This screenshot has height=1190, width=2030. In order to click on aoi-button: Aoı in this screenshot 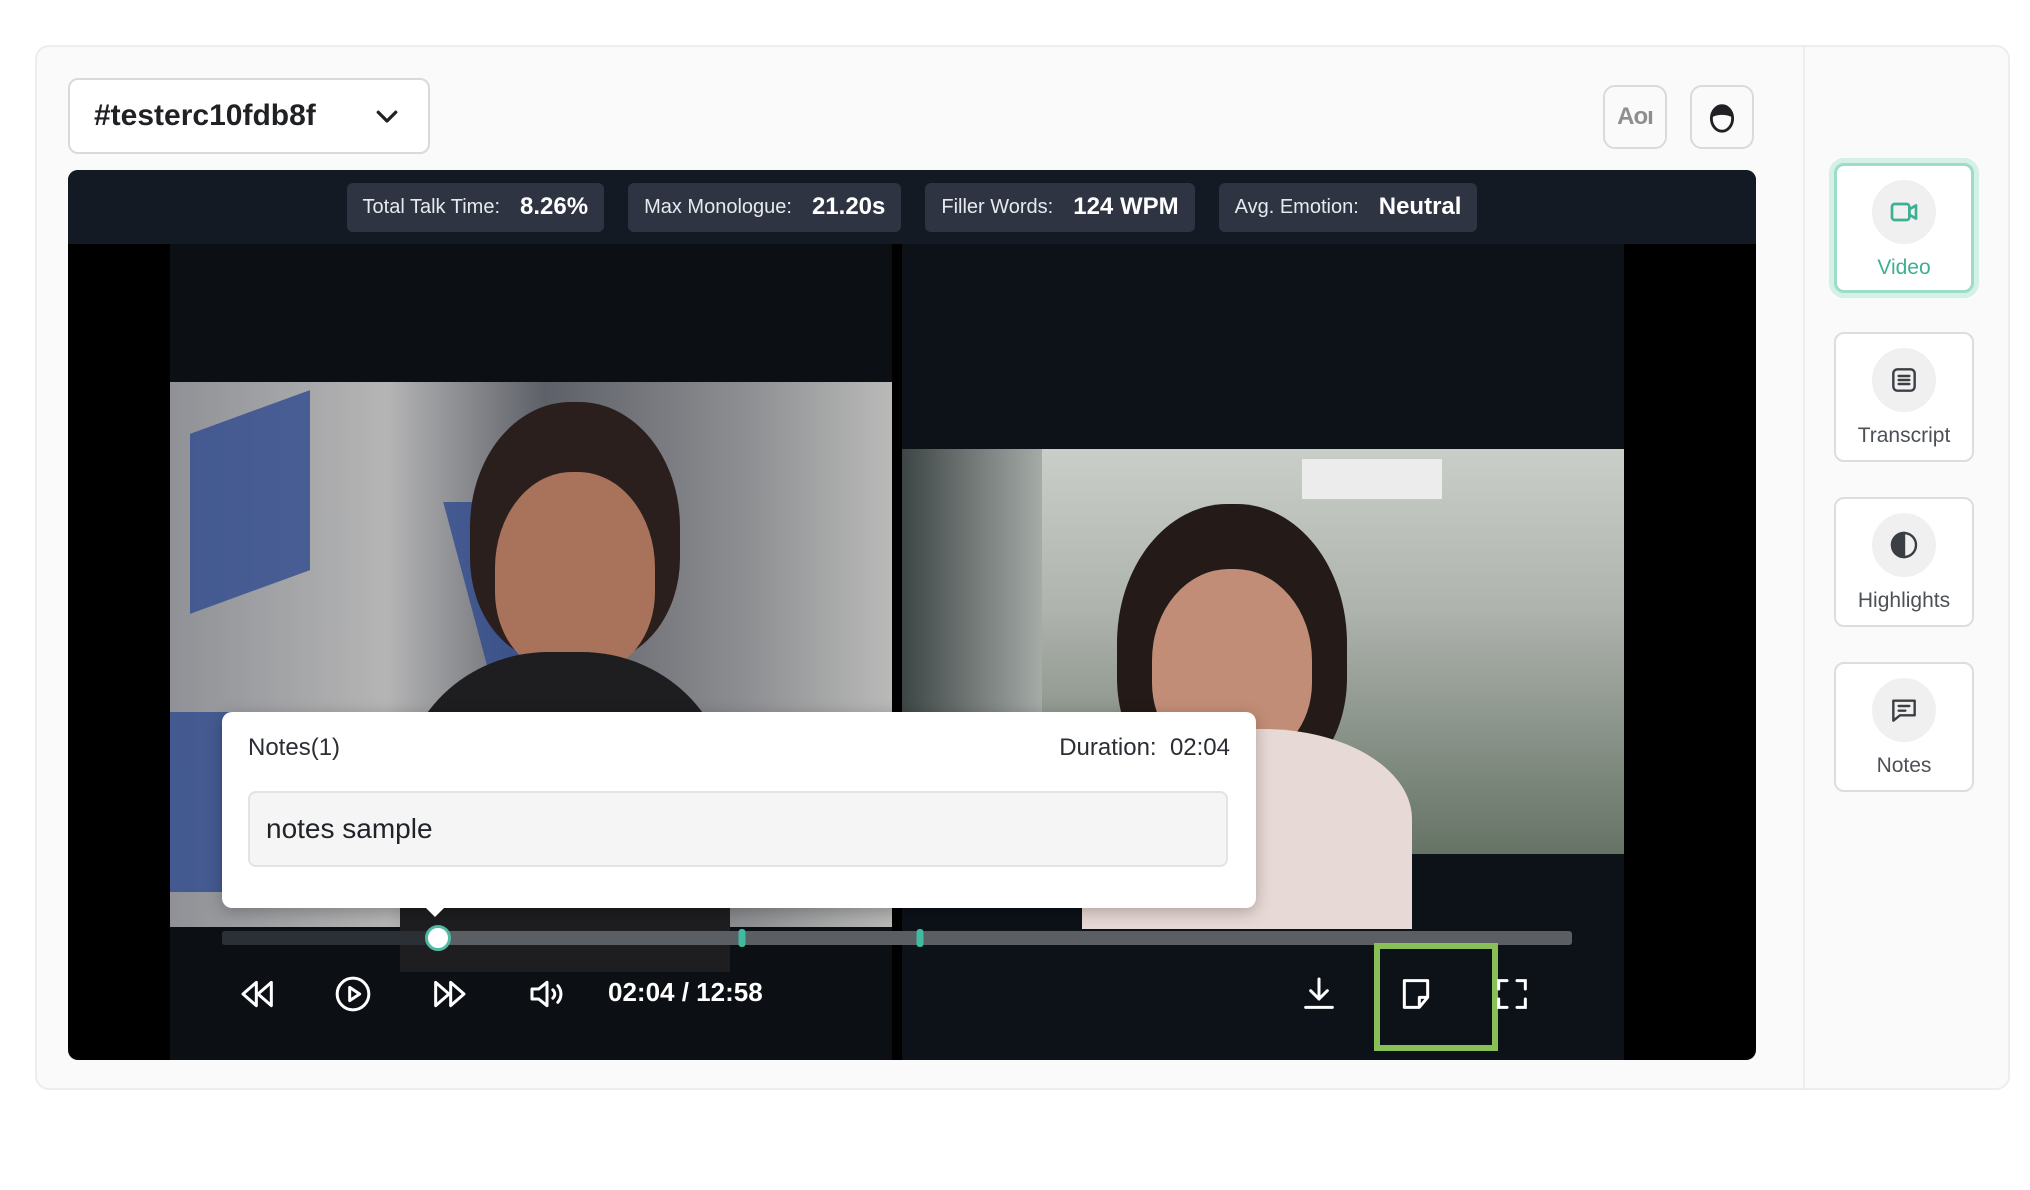, I will do `click(1635, 117)`.